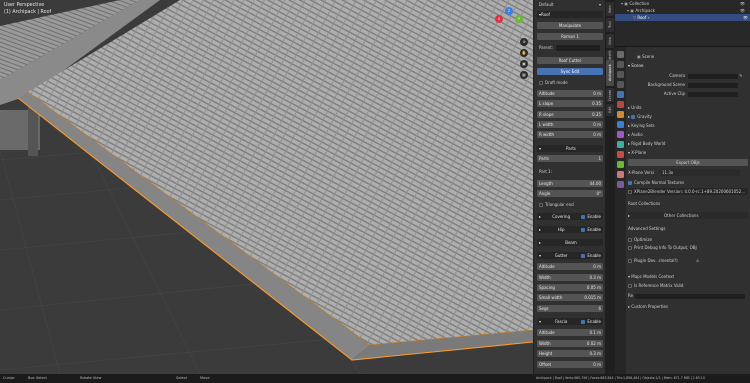 The image size is (750, 383). What do you see at coordinates (570, 158) in the screenshot?
I see `parts-count-field: Parts 1` at bounding box center [570, 158].